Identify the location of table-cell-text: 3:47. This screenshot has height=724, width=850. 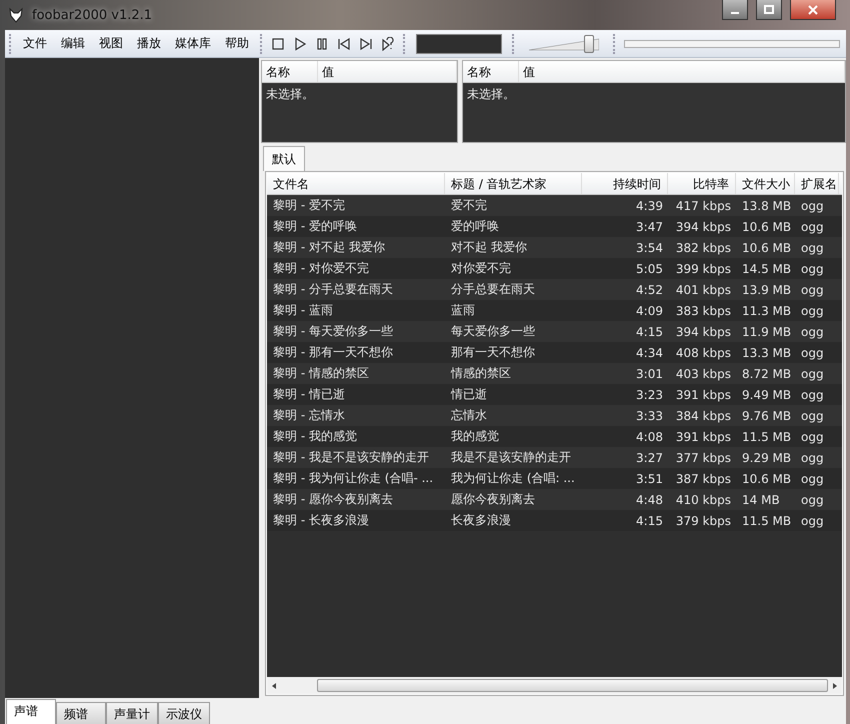
(649, 227).